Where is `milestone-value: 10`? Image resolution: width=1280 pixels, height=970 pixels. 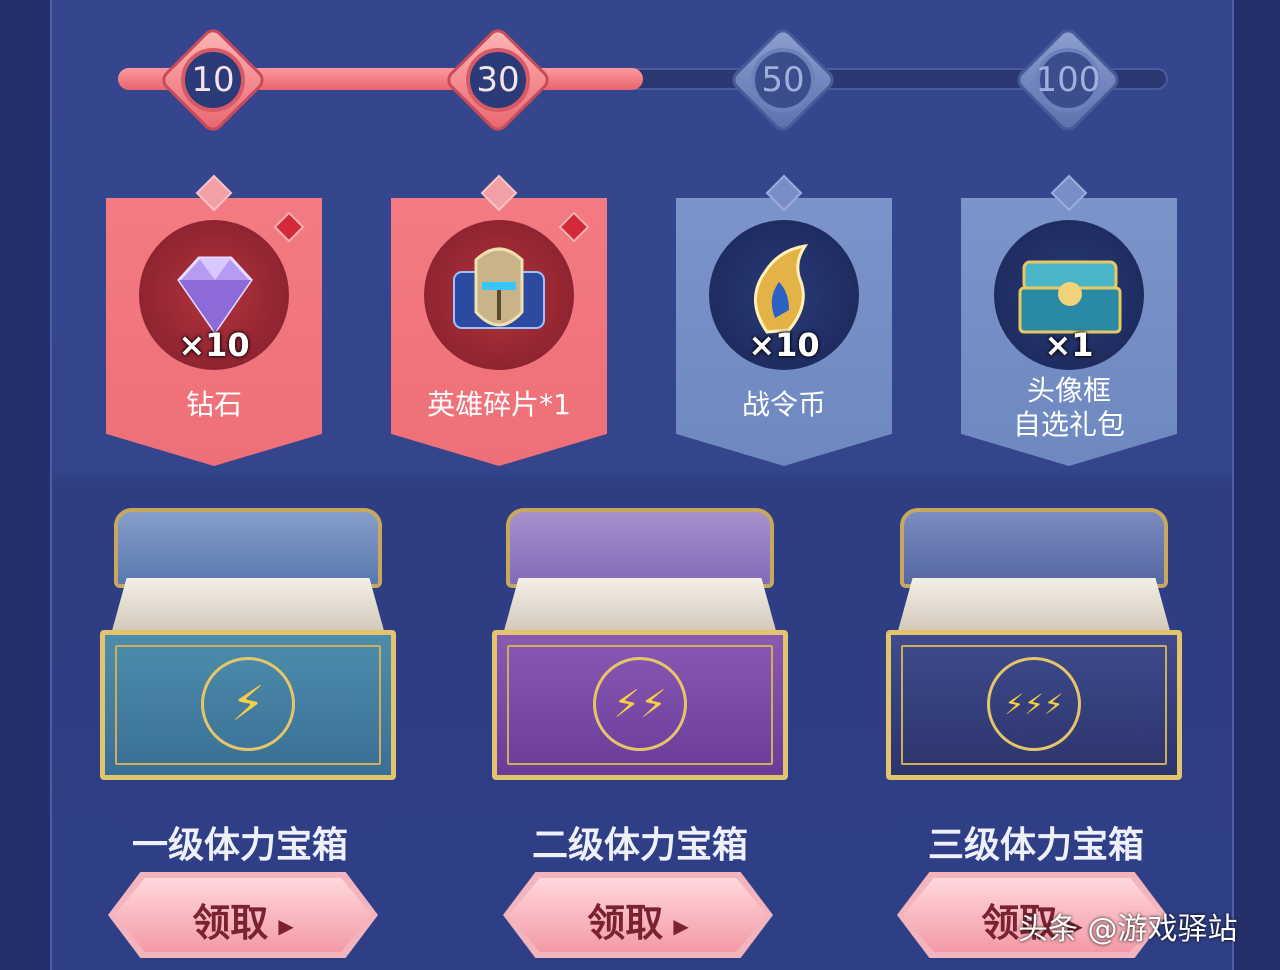
milestone-value: 10 is located at coordinates (213, 80).